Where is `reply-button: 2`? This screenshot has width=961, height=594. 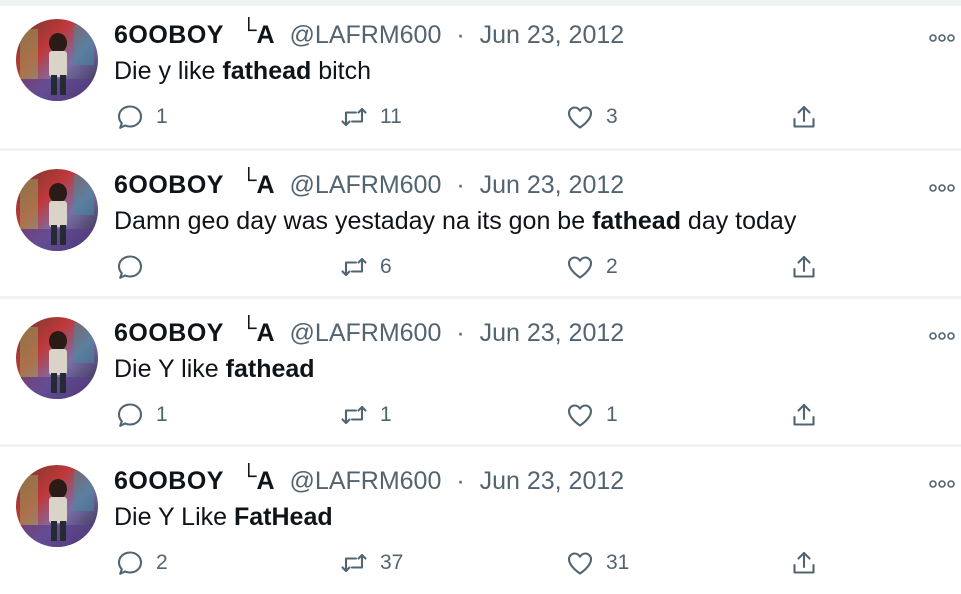 reply-button: 2 is located at coordinates (142, 563).